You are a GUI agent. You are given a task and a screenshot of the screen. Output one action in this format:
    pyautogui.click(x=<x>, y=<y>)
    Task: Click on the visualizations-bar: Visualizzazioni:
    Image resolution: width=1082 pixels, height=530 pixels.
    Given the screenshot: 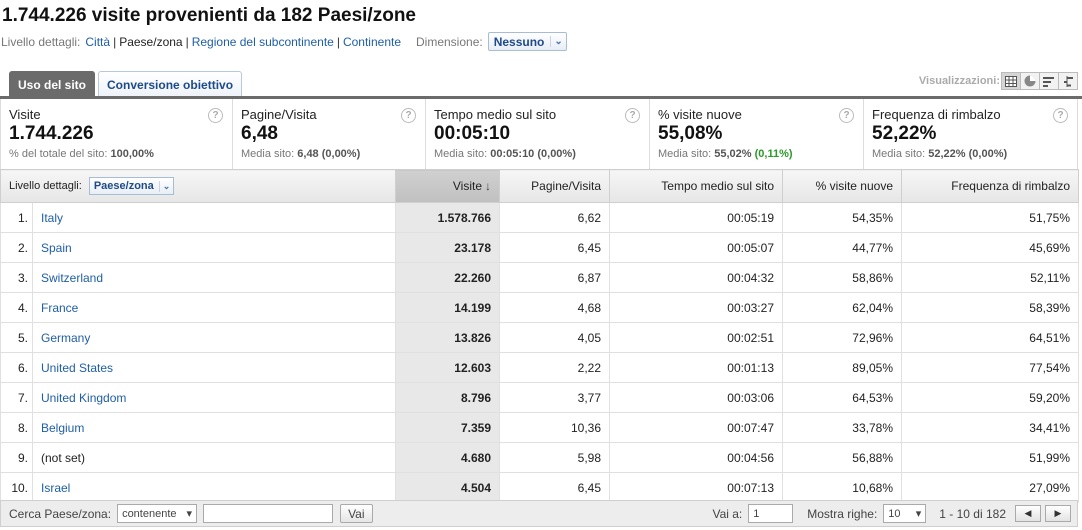 What is the action you would take?
    pyautogui.click(x=998, y=81)
    